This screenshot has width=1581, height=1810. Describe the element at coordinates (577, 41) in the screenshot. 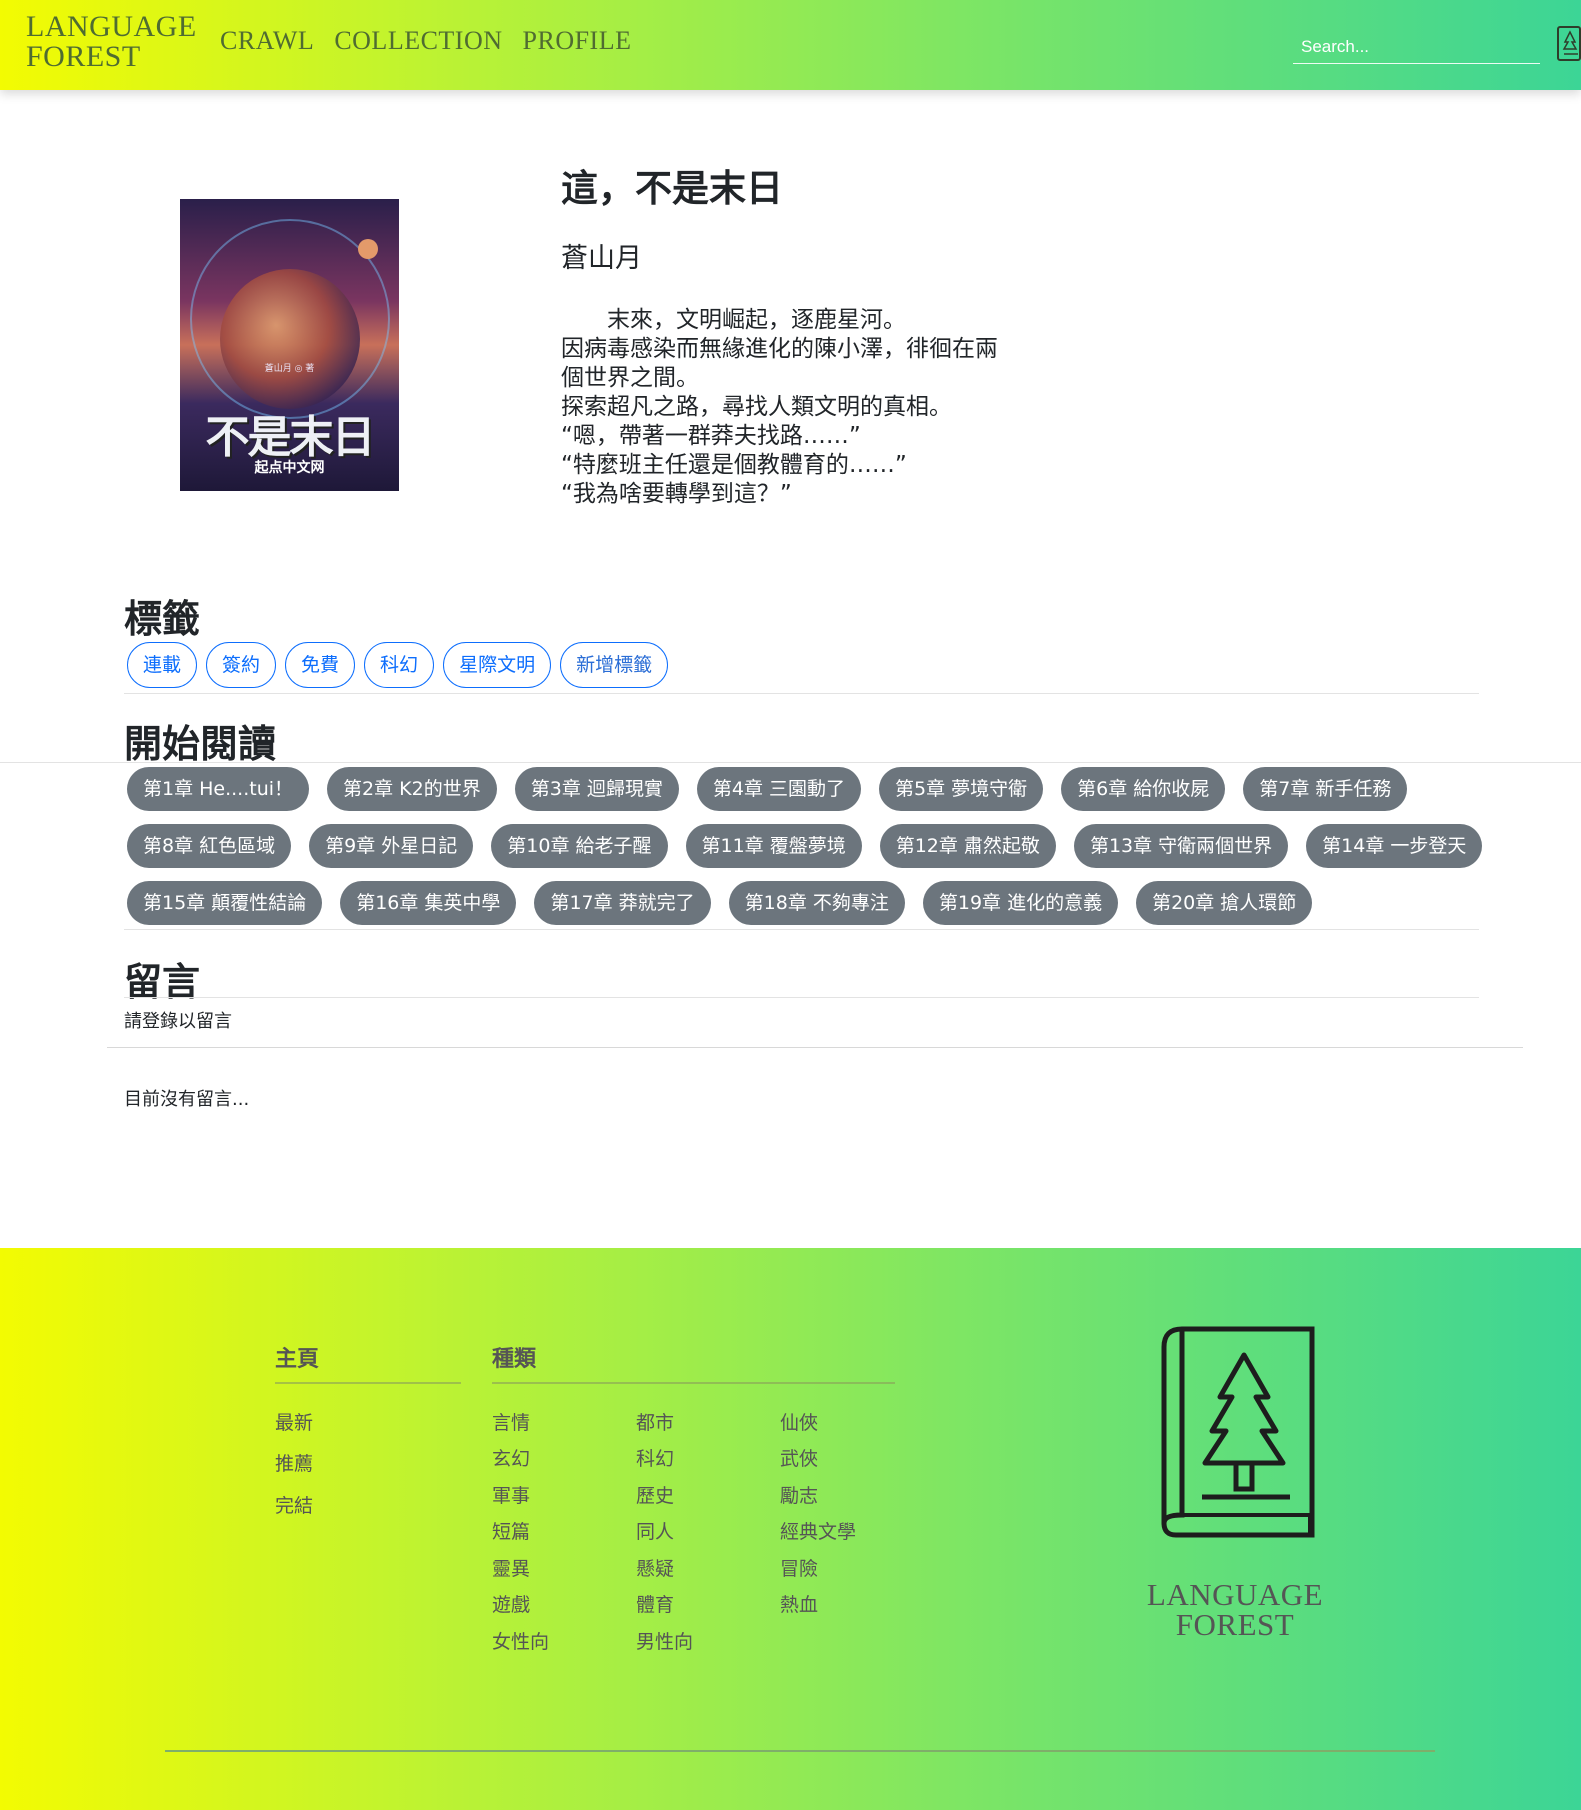

I see `nav-link-profile: PROFILE` at that location.